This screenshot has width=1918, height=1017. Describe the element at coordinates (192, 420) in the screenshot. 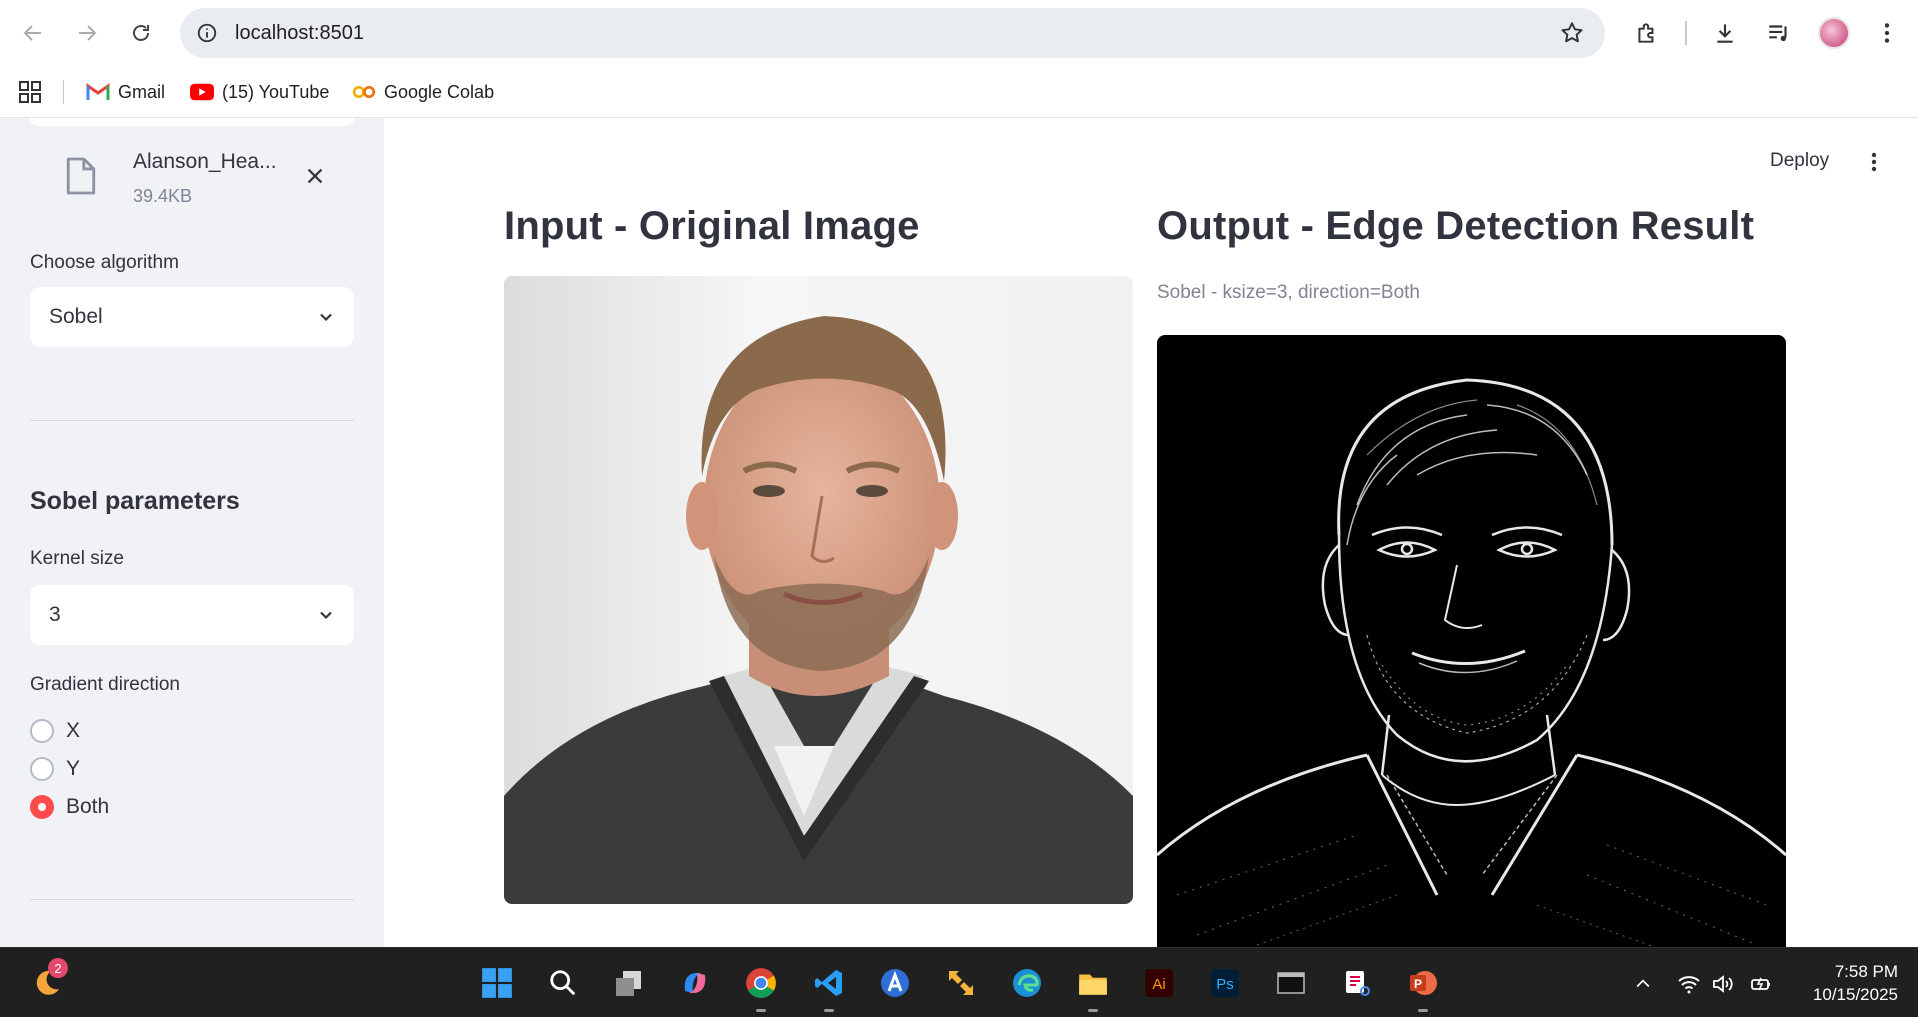

I see `sidebar-divider` at that location.